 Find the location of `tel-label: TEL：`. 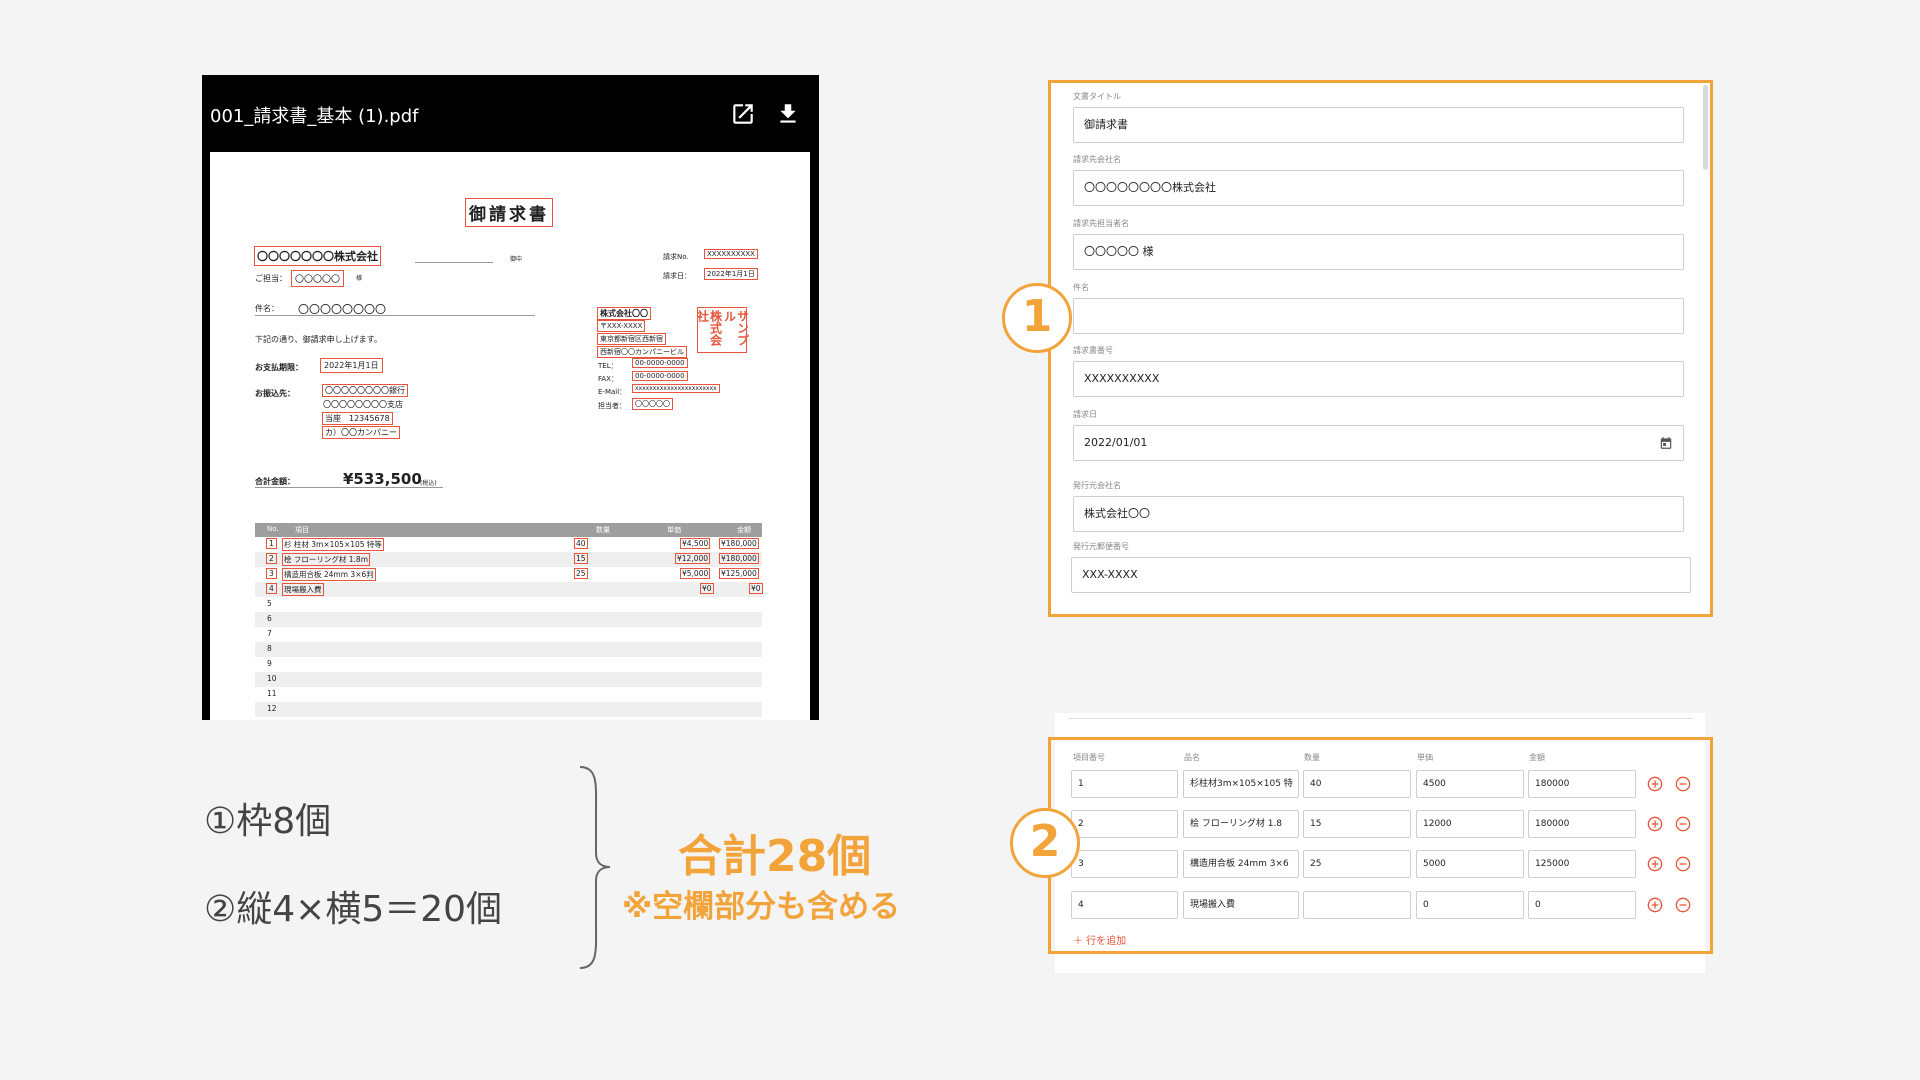

tel-label: TEL： is located at coordinates (608, 366).